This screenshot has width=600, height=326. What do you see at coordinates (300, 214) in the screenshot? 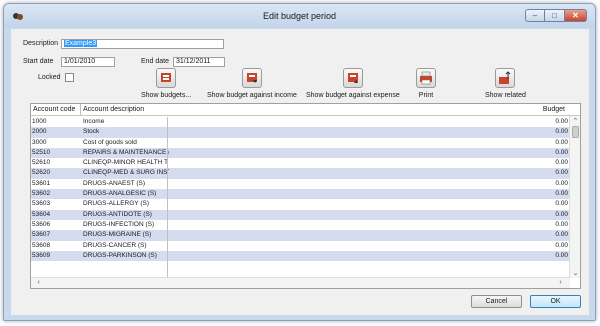
I see `table-row: 53604 DRUGS-ANTIDOTE (S) 0.00` at bounding box center [300, 214].